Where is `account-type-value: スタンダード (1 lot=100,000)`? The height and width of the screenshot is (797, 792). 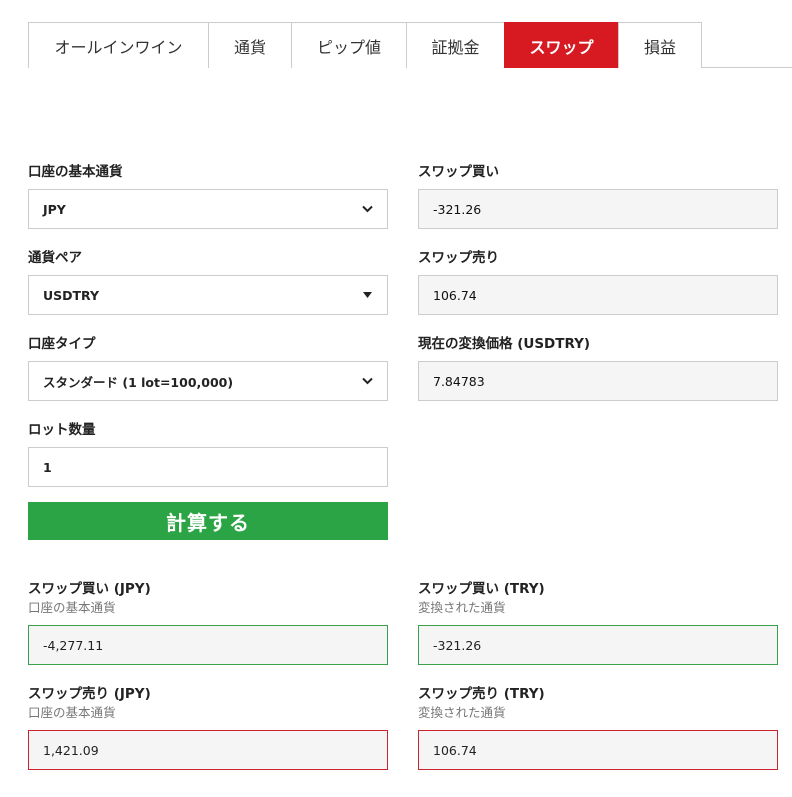 account-type-value: スタンダード (1 lot=100,000) is located at coordinates (138, 382).